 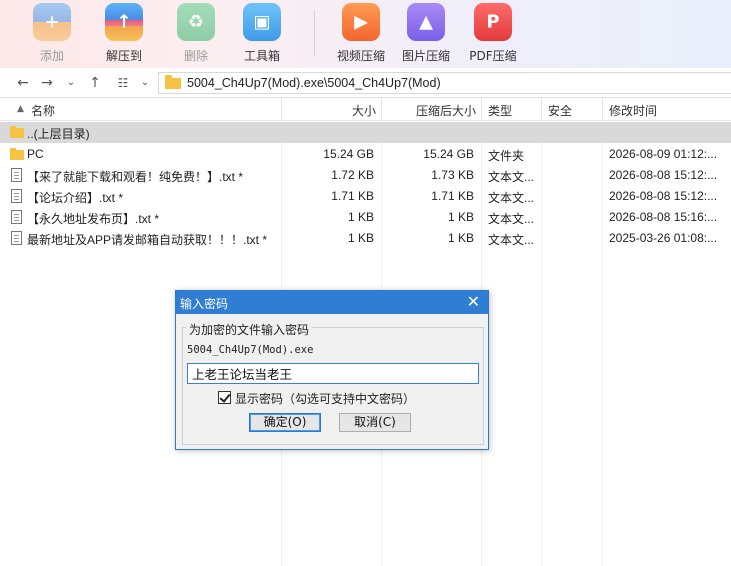 I want to click on toolbar-divider, so click(x=314, y=33).